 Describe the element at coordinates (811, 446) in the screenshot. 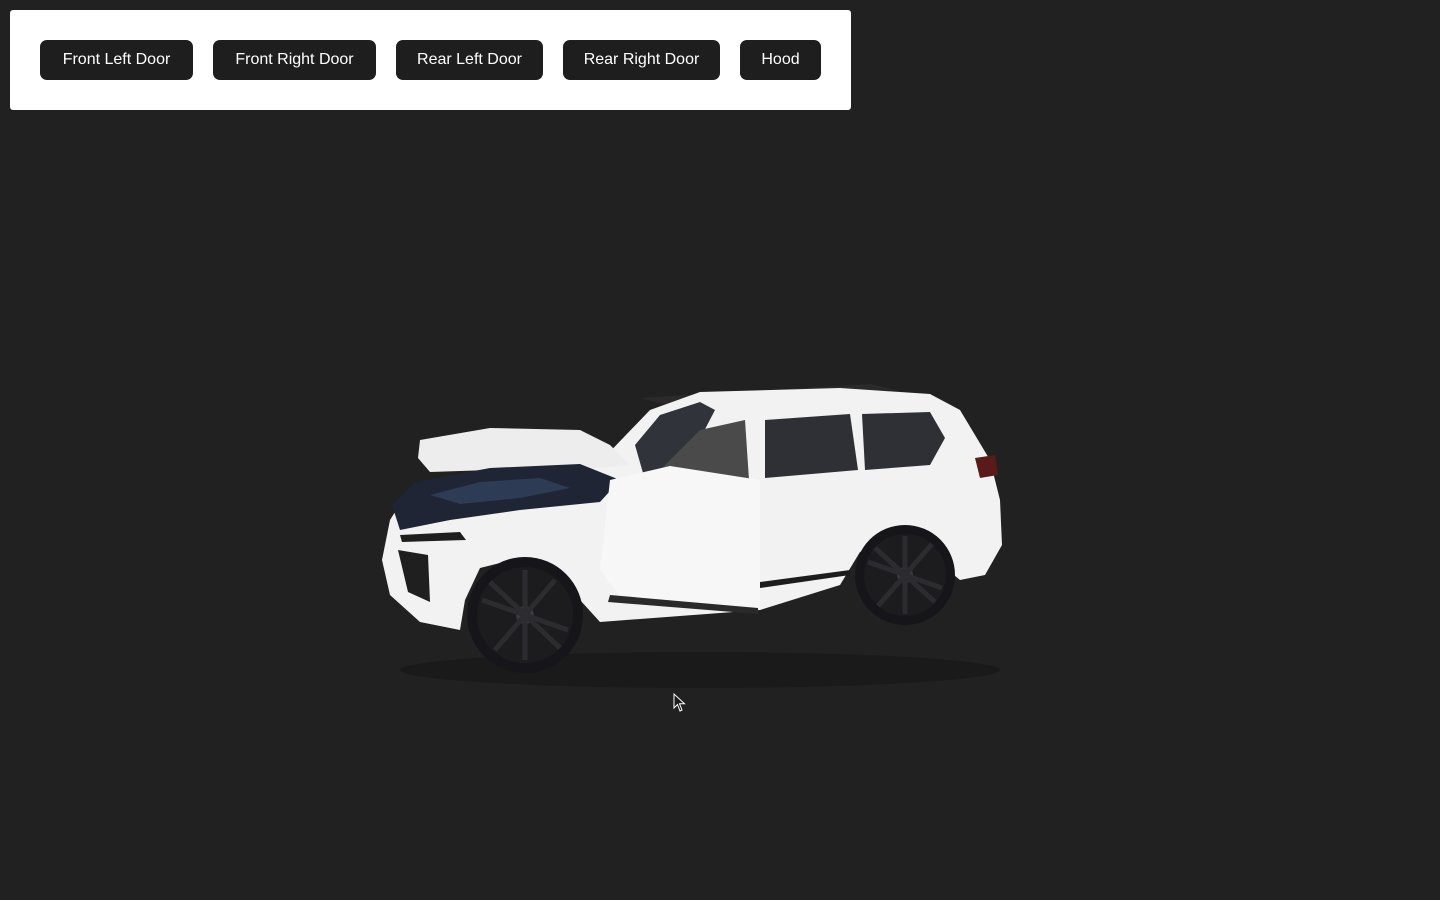

I see `rear-window` at that location.